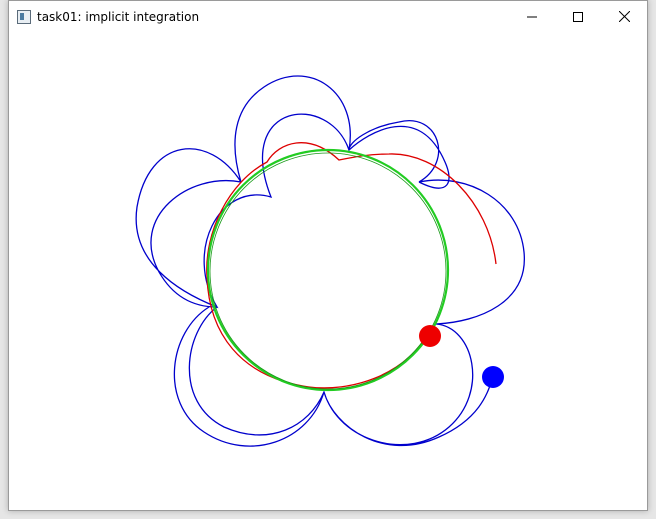 This screenshot has height=519, width=656. I want to click on close-button, so click(624, 16).